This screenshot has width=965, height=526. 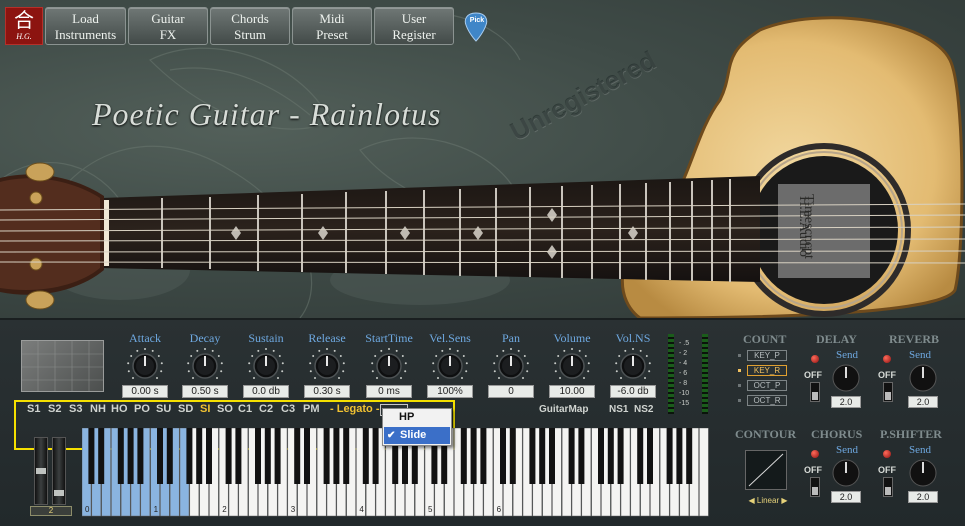 I want to click on count-option-key-p: KEY_P, so click(x=767, y=355).